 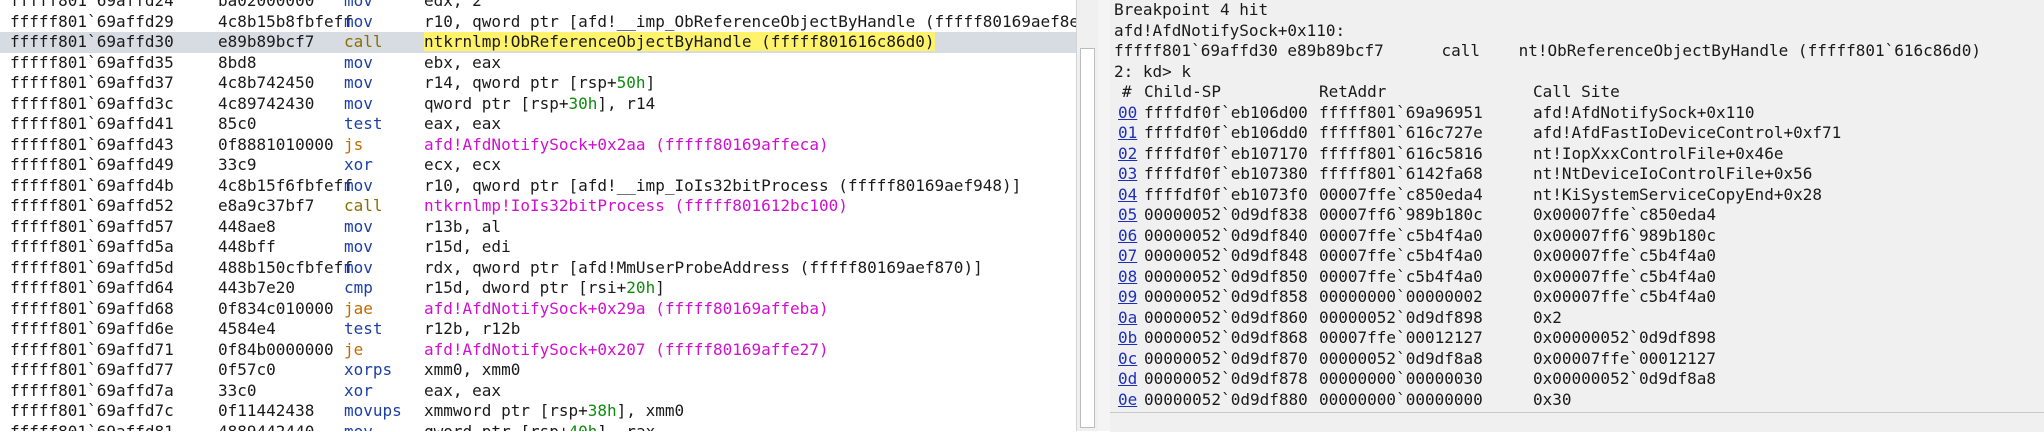 What do you see at coordinates (1127, 154) in the screenshot?
I see `frame-number-link: 02` at bounding box center [1127, 154].